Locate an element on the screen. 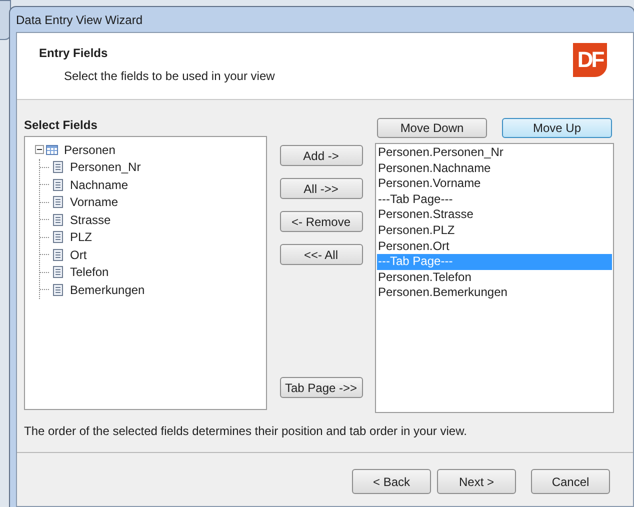 The width and height of the screenshot is (634, 507). move-up-button: Move Up is located at coordinates (557, 128).